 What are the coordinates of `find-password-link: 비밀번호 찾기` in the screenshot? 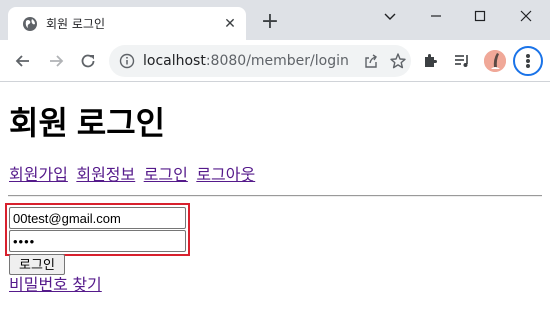 It's located at (55, 286).